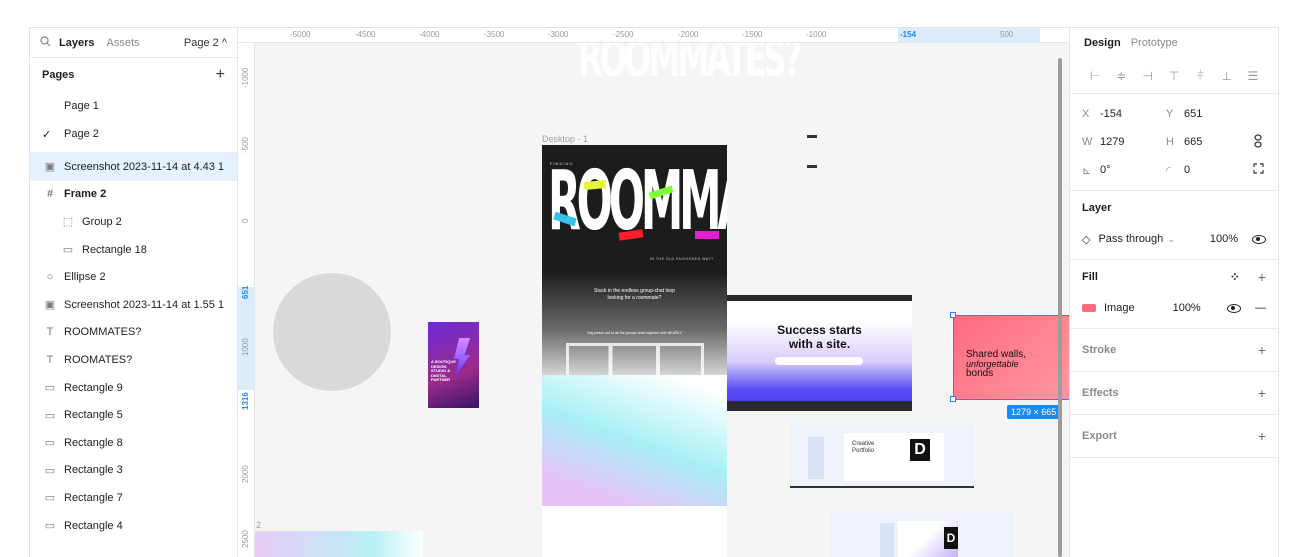  I want to click on align-top-icon: ⊤, so click(1174, 76).